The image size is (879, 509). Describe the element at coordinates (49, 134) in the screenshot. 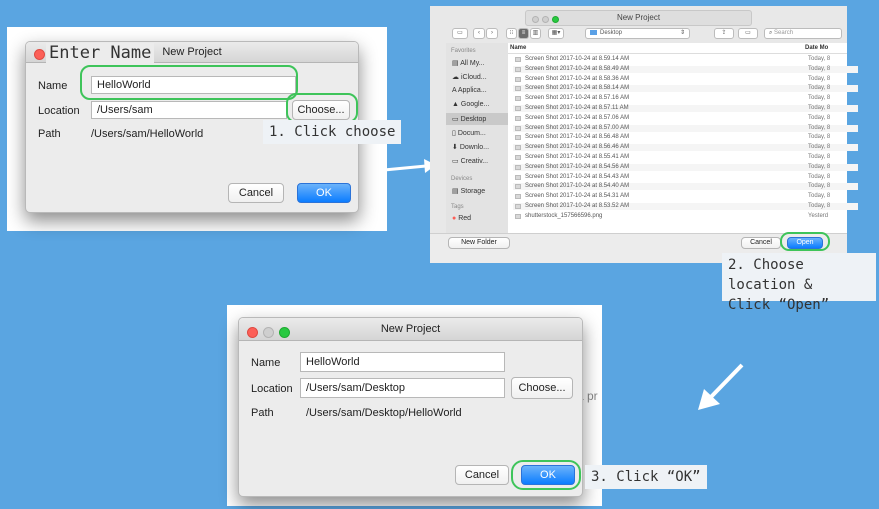

I see `path-label: Path` at that location.